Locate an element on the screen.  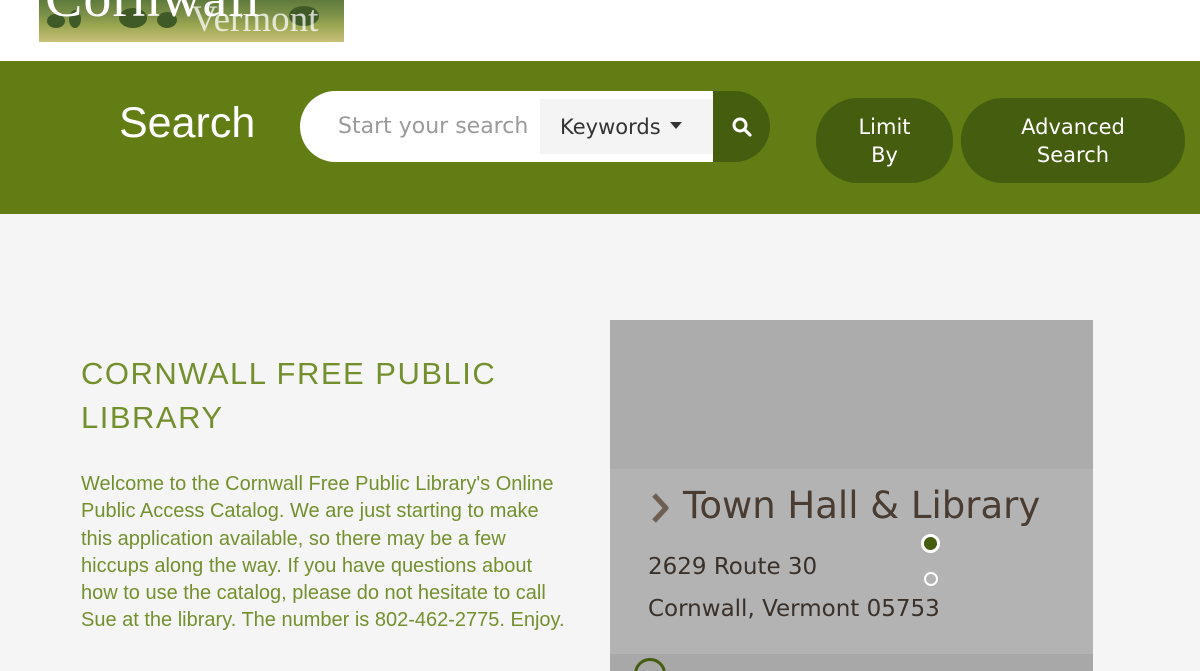
address-line-2: Cornwall, Vermont 05753 is located at coordinates (794, 609).